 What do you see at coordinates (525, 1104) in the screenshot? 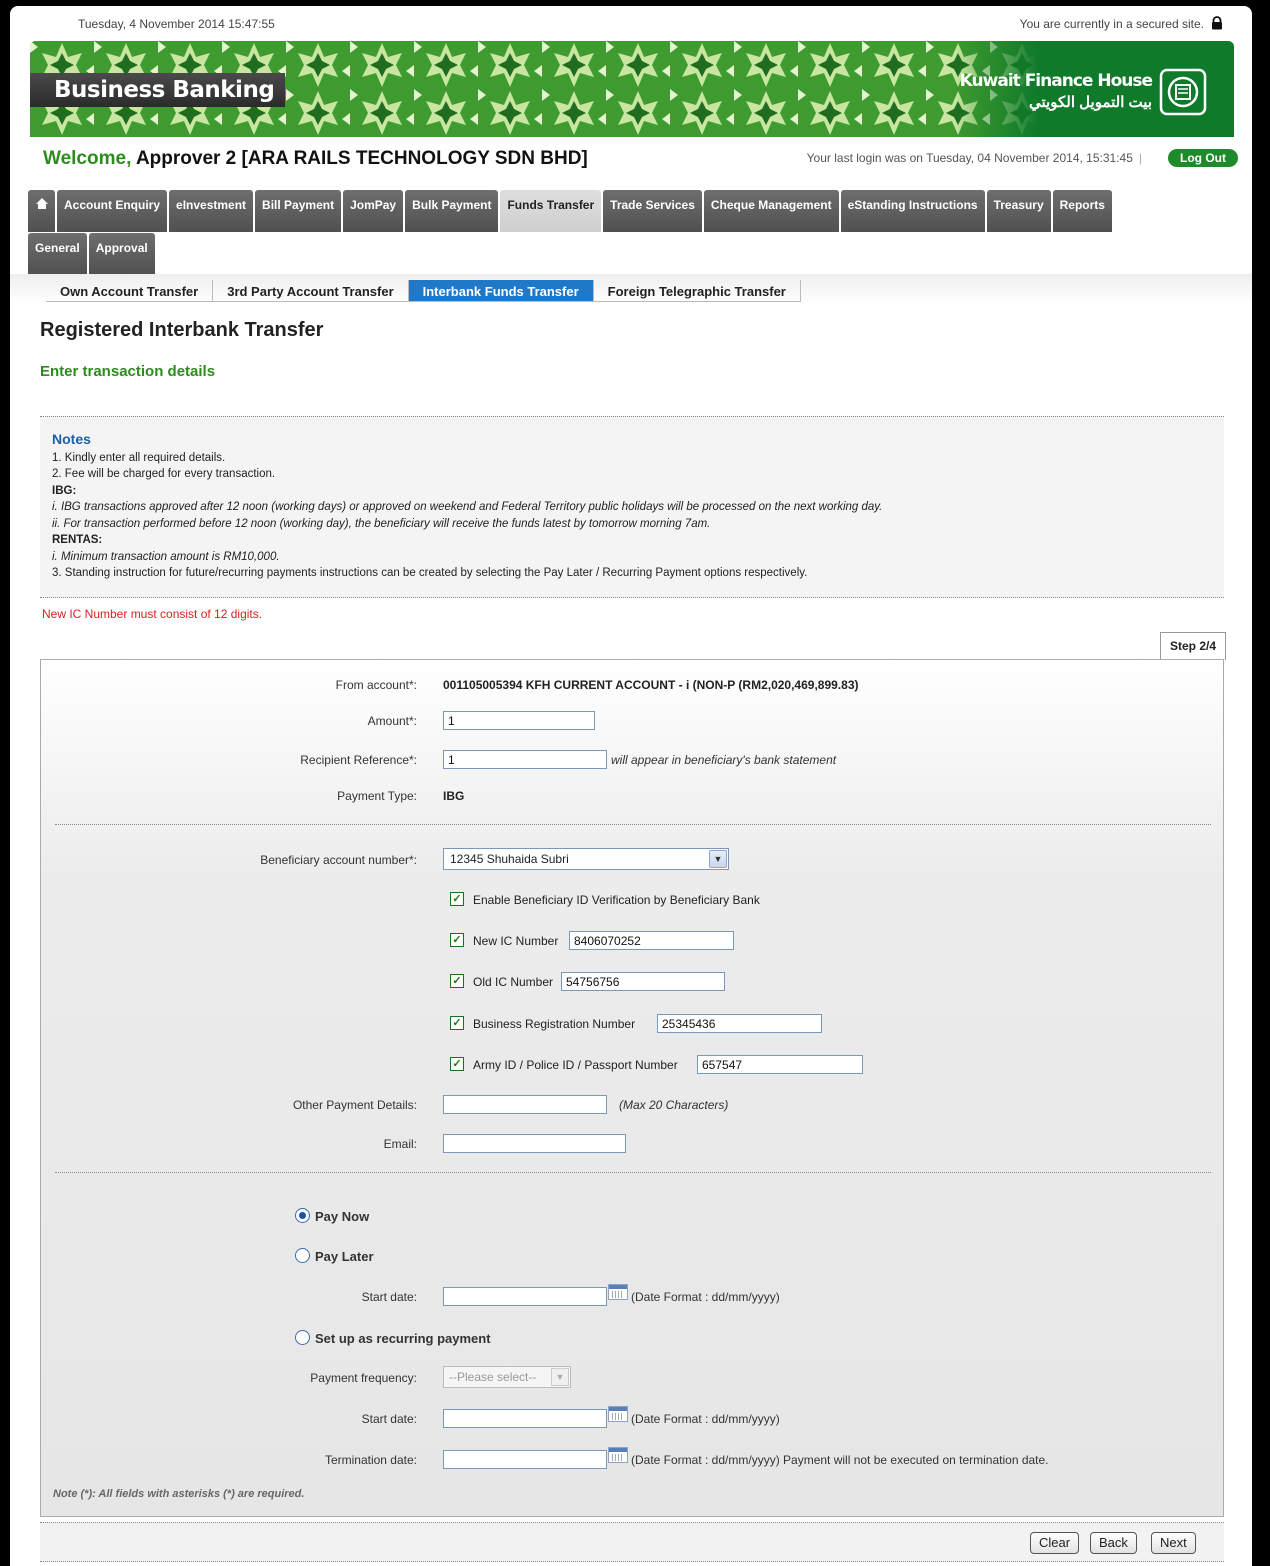
I see `other-details-input` at bounding box center [525, 1104].